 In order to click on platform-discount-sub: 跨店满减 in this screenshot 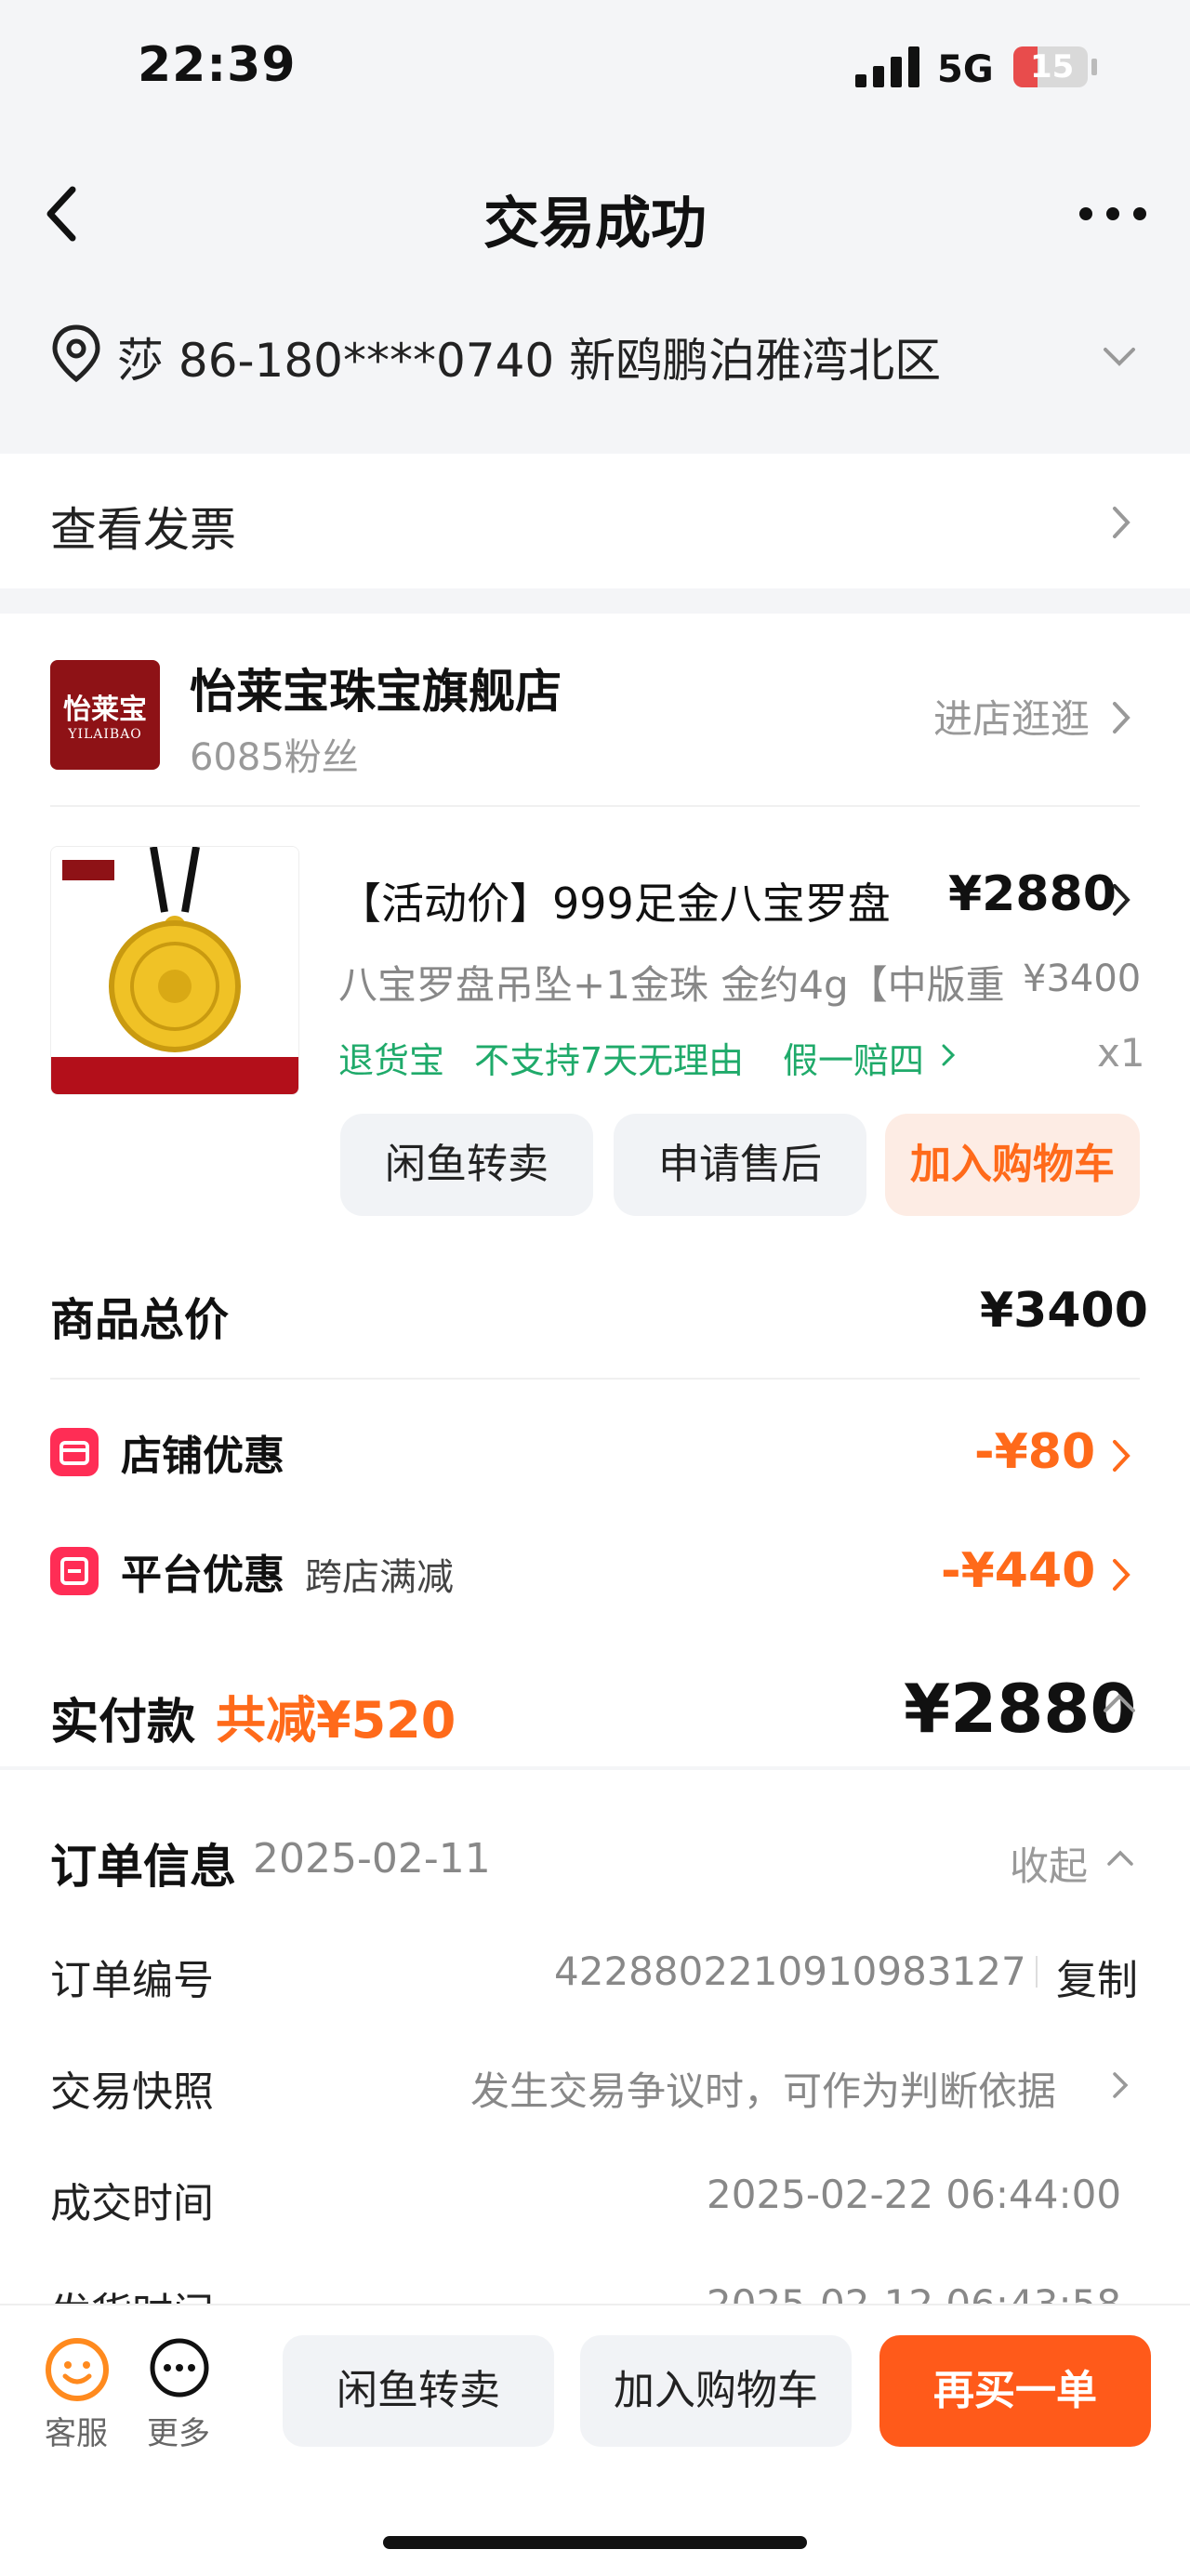, I will do `click(379, 1577)`.